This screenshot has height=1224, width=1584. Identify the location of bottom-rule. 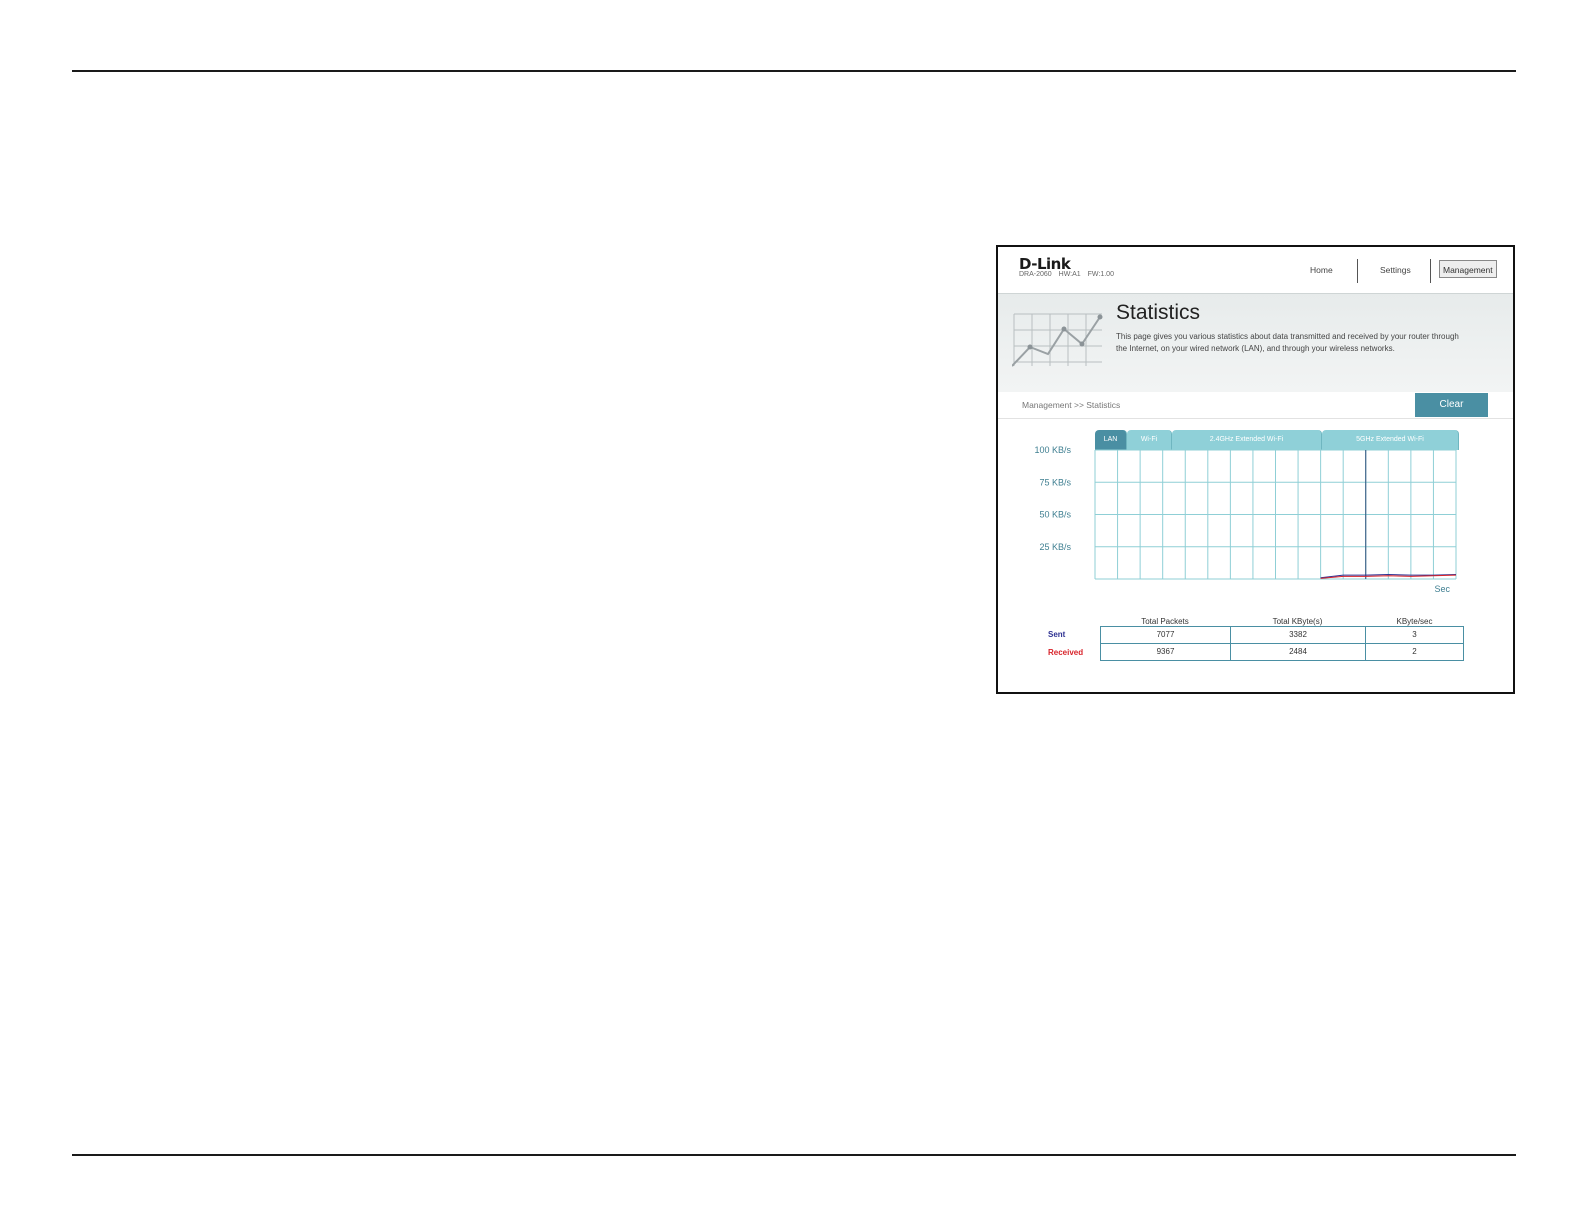
(794, 1155).